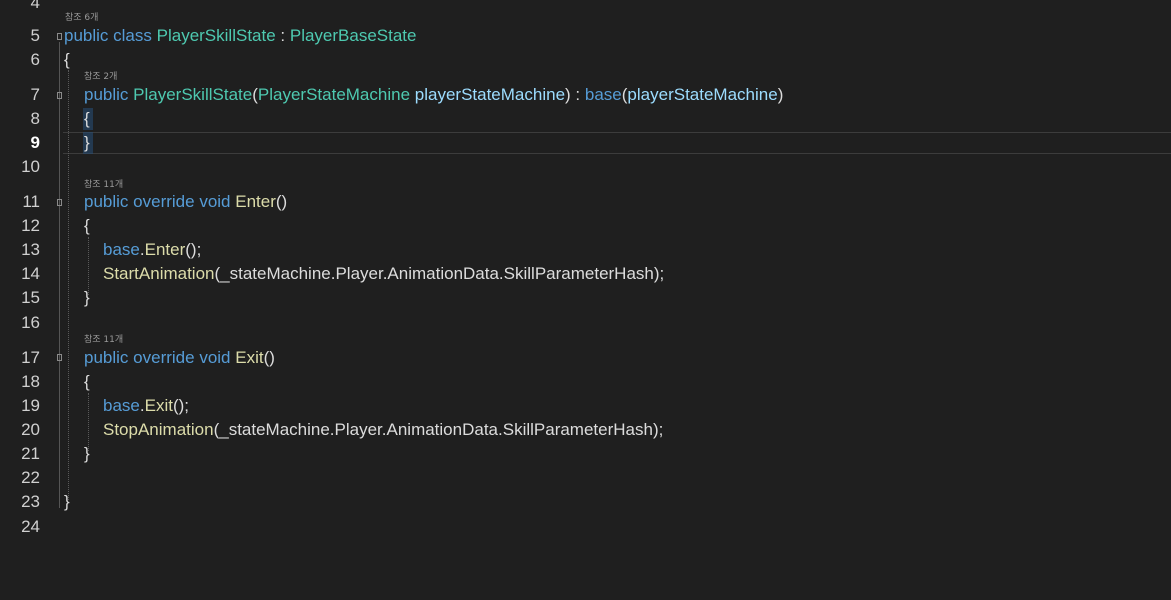 This screenshot has height=600, width=1171. Describe the element at coordinates (334, 94) in the screenshot. I see `type-name: PlayerStateMachine` at that location.